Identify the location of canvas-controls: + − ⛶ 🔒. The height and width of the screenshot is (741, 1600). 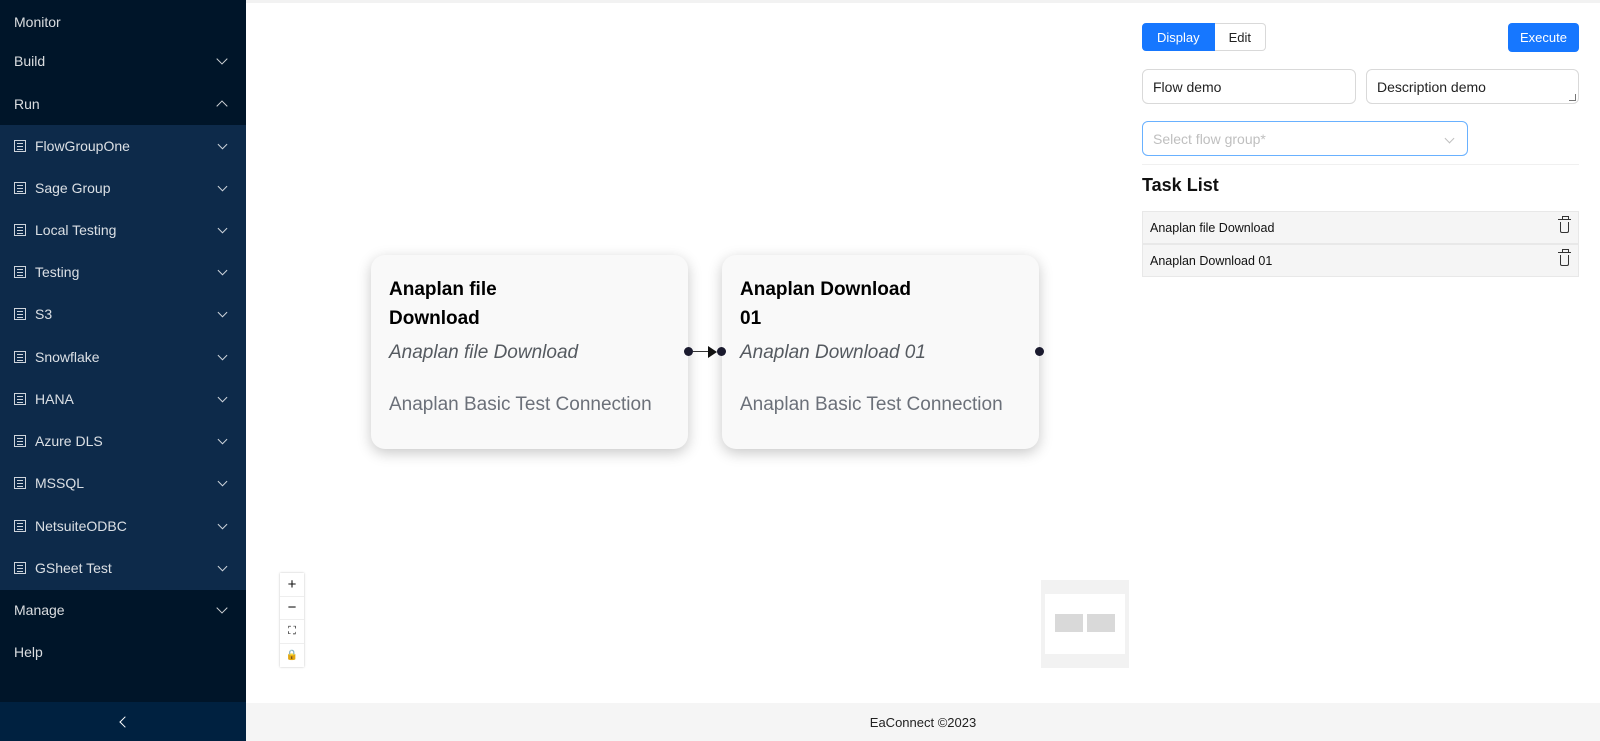
(292, 620).